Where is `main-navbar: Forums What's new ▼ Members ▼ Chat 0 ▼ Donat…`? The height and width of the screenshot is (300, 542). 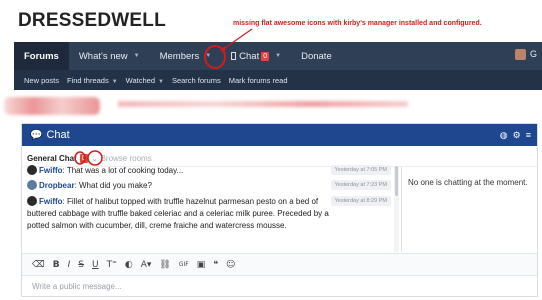
main-navbar: Forums What's new ▼ Members ▼ Chat 0 ▼ Donat… is located at coordinates (278, 56).